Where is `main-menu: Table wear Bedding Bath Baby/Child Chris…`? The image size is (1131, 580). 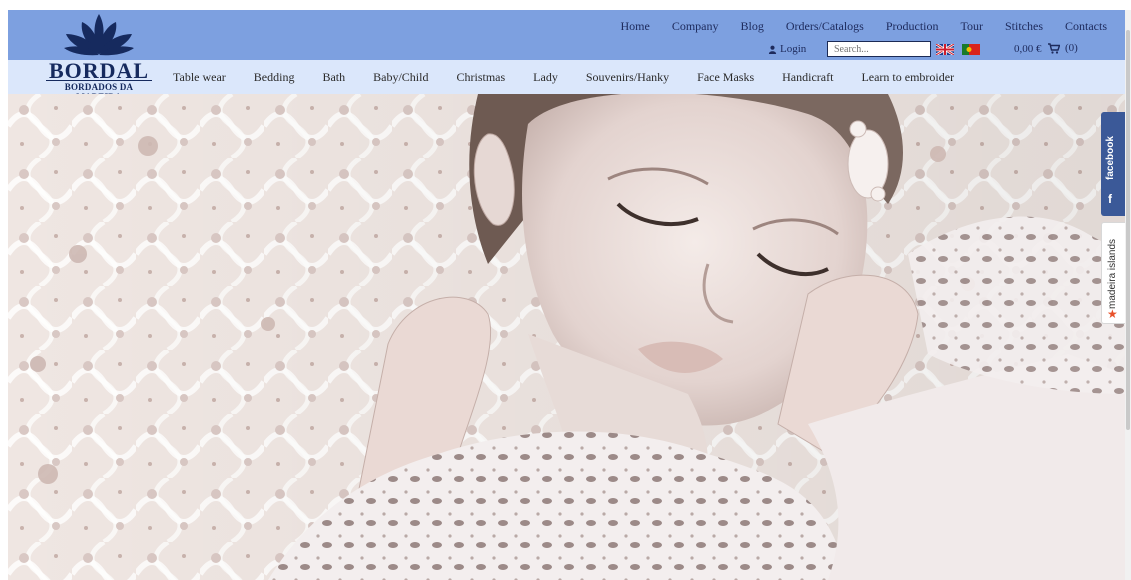
main-menu: Table wear Bedding Bath Baby/Child Chris… is located at coordinates (577, 77).